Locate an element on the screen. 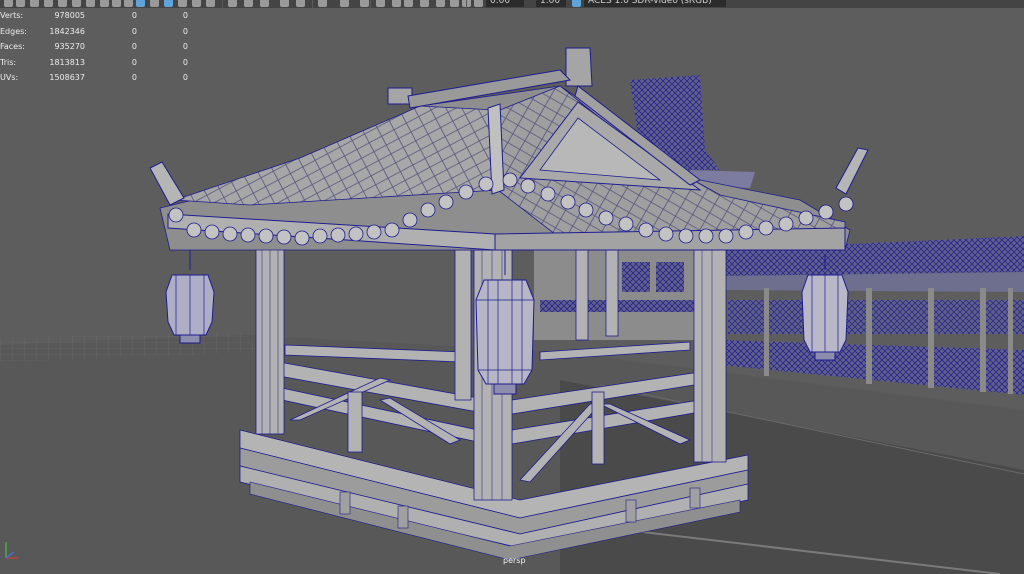  resolution-gate-icon is located at coordinates (284, 3).